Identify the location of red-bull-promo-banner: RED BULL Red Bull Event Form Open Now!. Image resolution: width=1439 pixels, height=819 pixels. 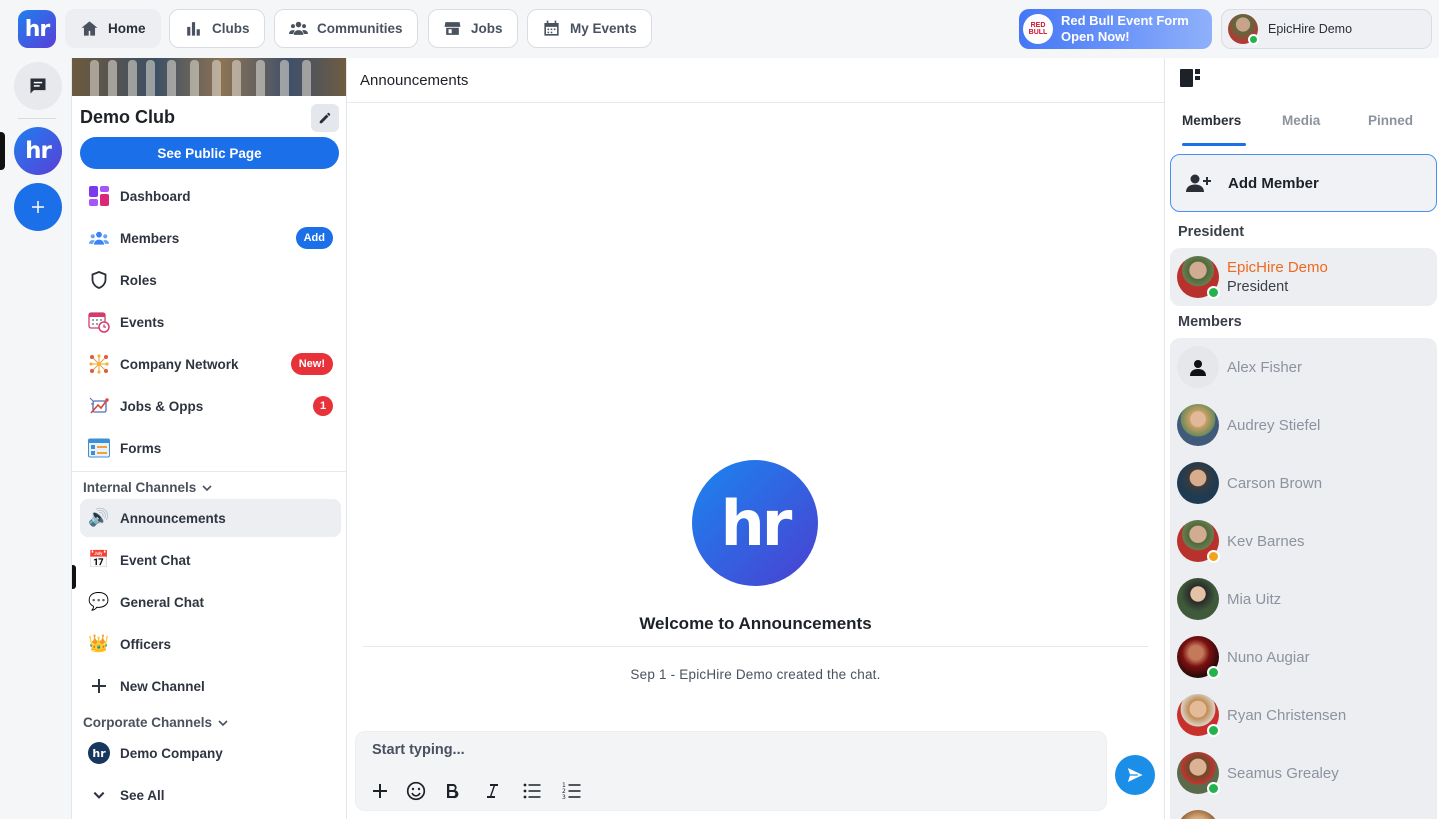
(1115, 29).